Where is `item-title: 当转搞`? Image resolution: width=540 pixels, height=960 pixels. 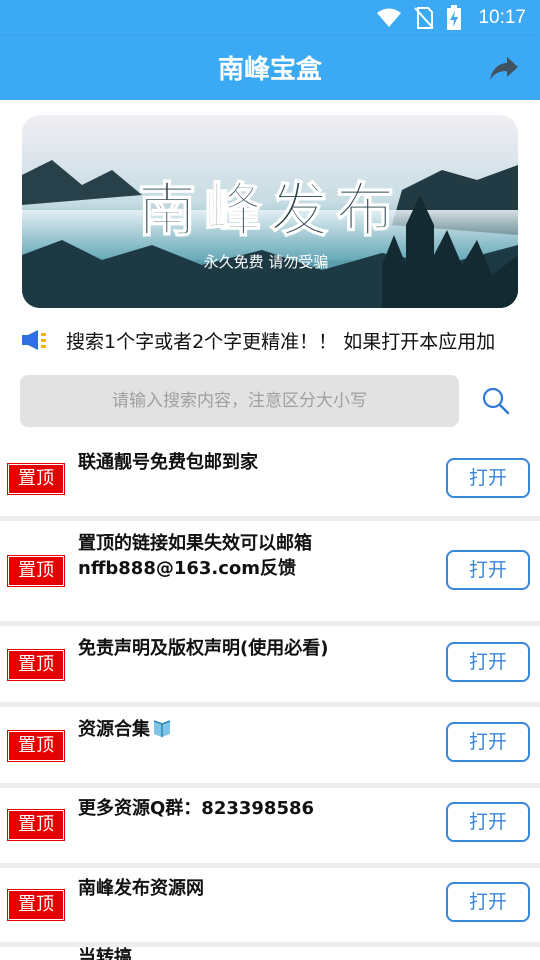
item-title: 当转搞 is located at coordinates (105, 953).